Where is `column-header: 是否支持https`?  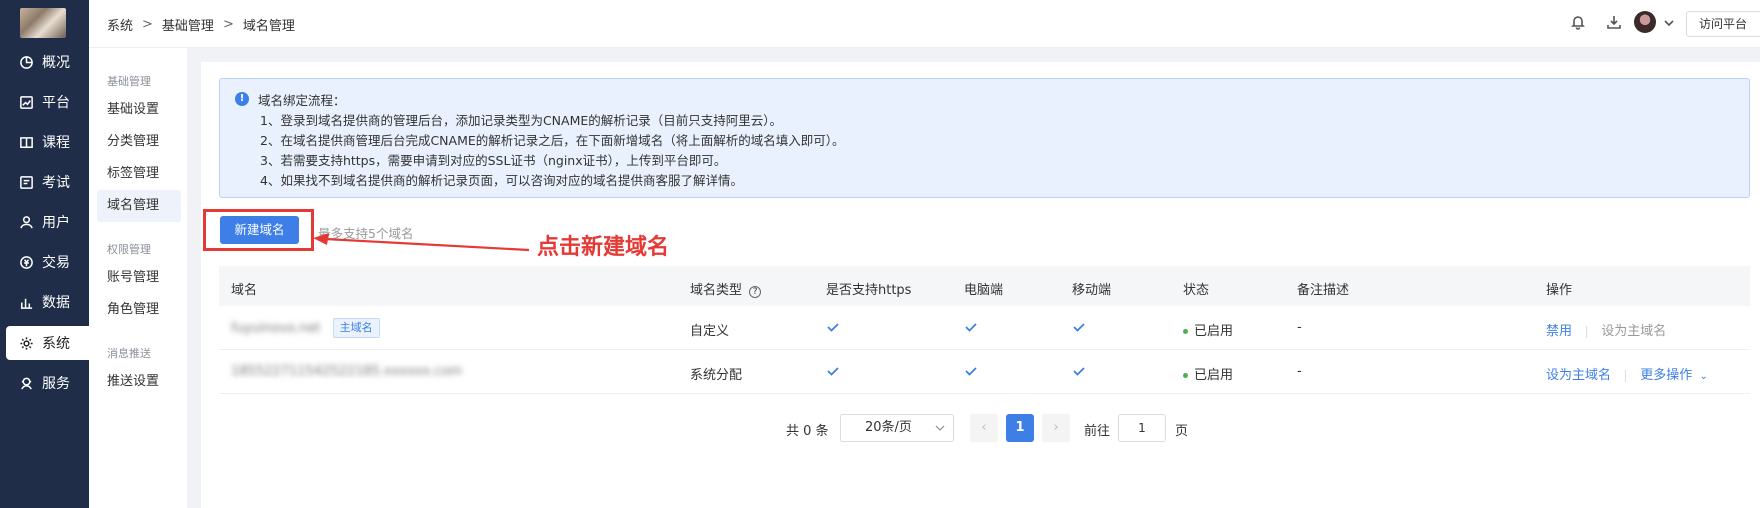 column-header: 是否支持https is located at coordinates (869, 290).